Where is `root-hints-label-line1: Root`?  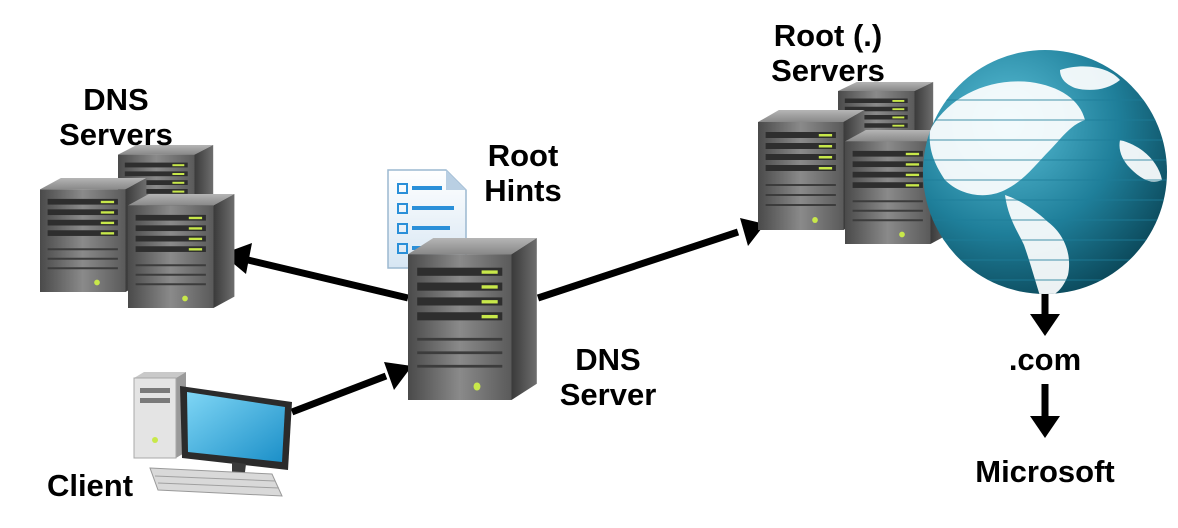 root-hints-label-line1: Root is located at coordinates (523, 155).